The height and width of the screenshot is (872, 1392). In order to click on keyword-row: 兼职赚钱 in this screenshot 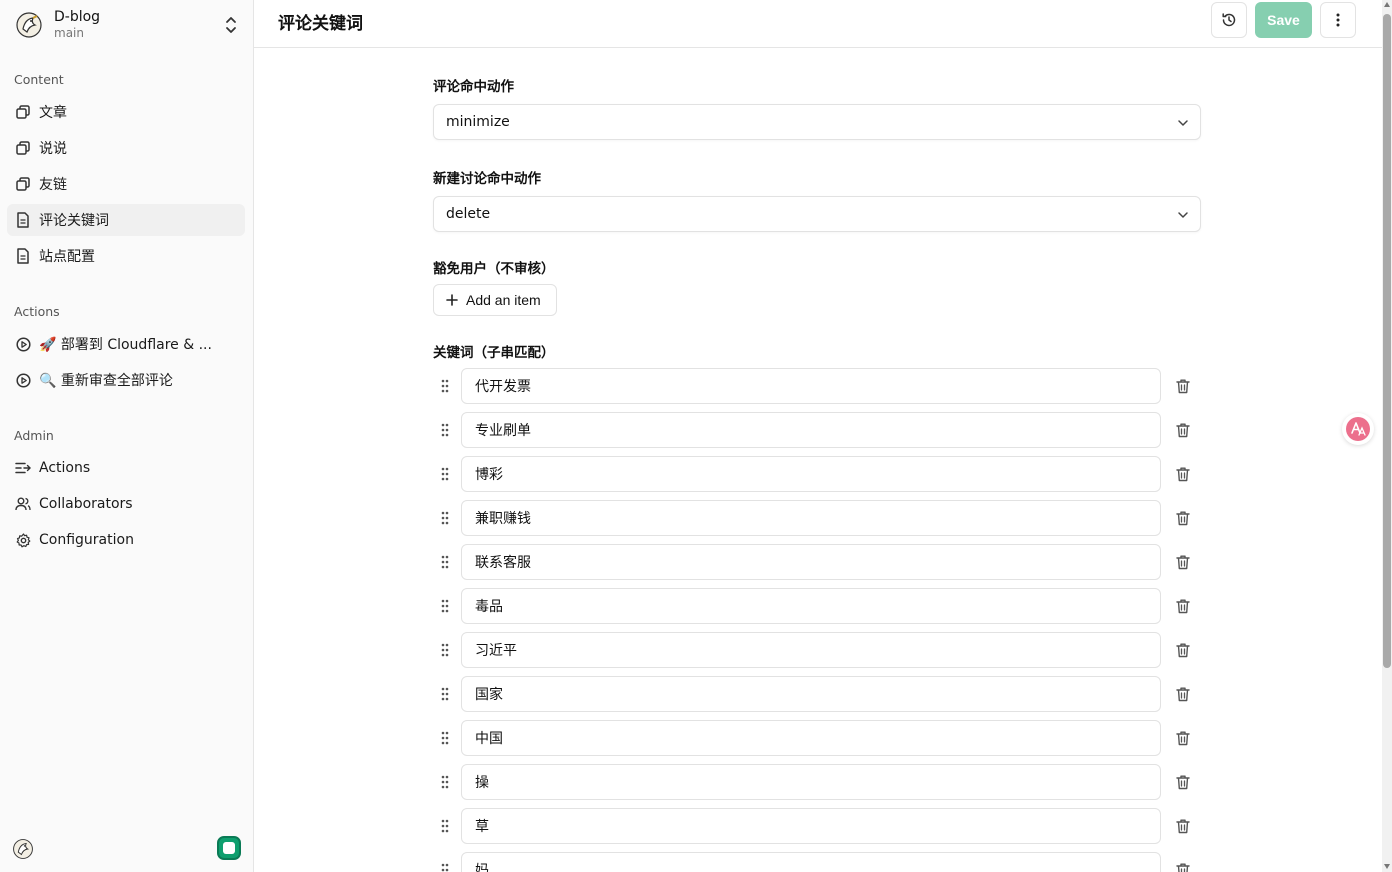, I will do `click(817, 518)`.